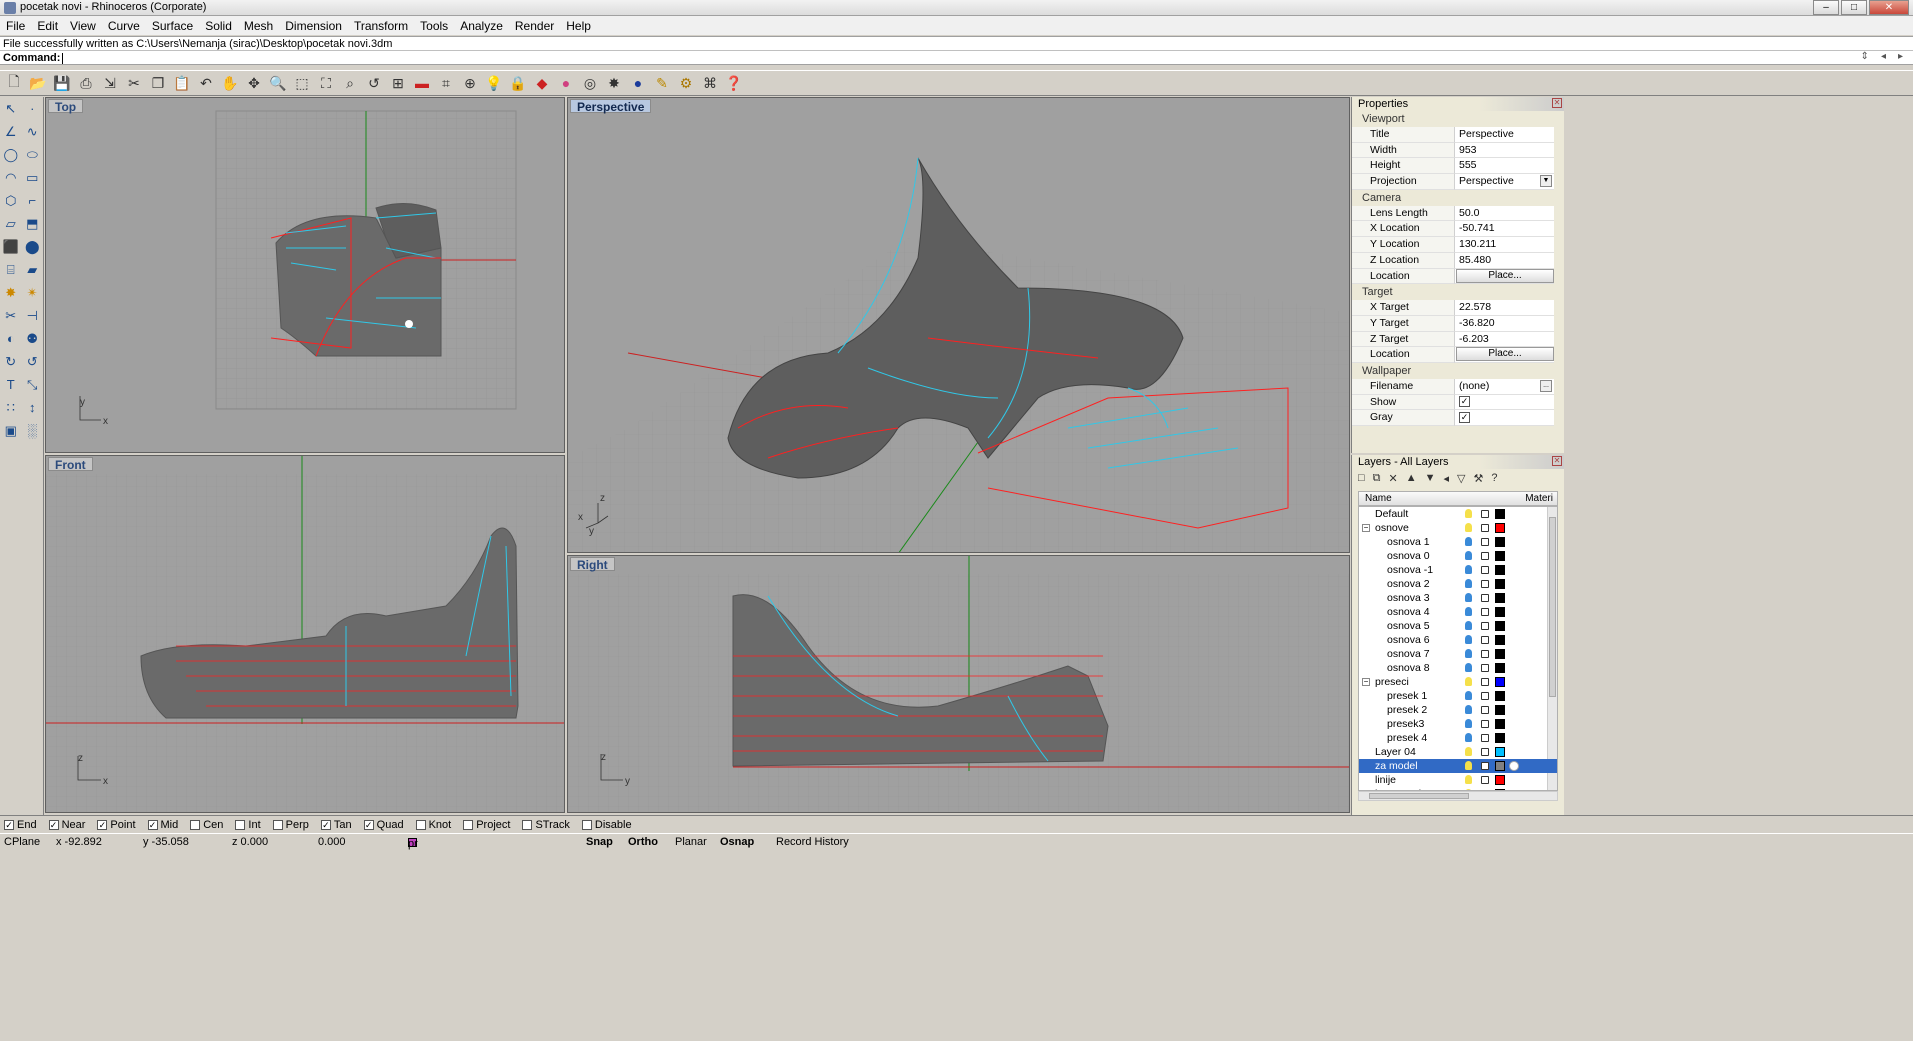 This screenshot has width=1913, height=1041. Describe the element at coordinates (1479, 478) in the screenshot. I see `tools-icon: ⚒` at that location.